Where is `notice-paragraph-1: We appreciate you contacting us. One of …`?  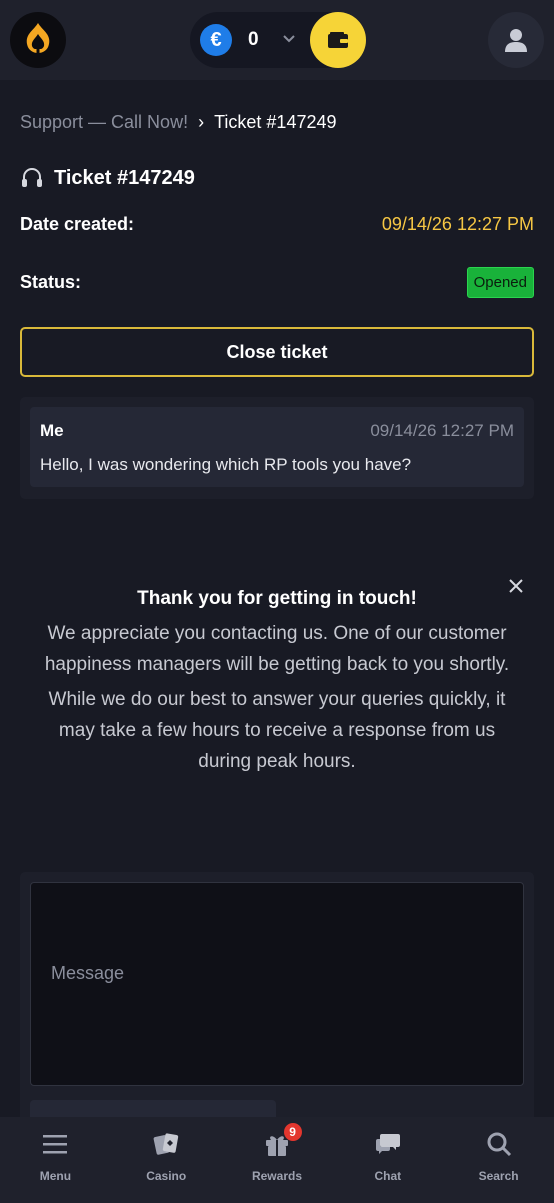
notice-paragraph-1: We appreciate you contacting us. One of … is located at coordinates (277, 649).